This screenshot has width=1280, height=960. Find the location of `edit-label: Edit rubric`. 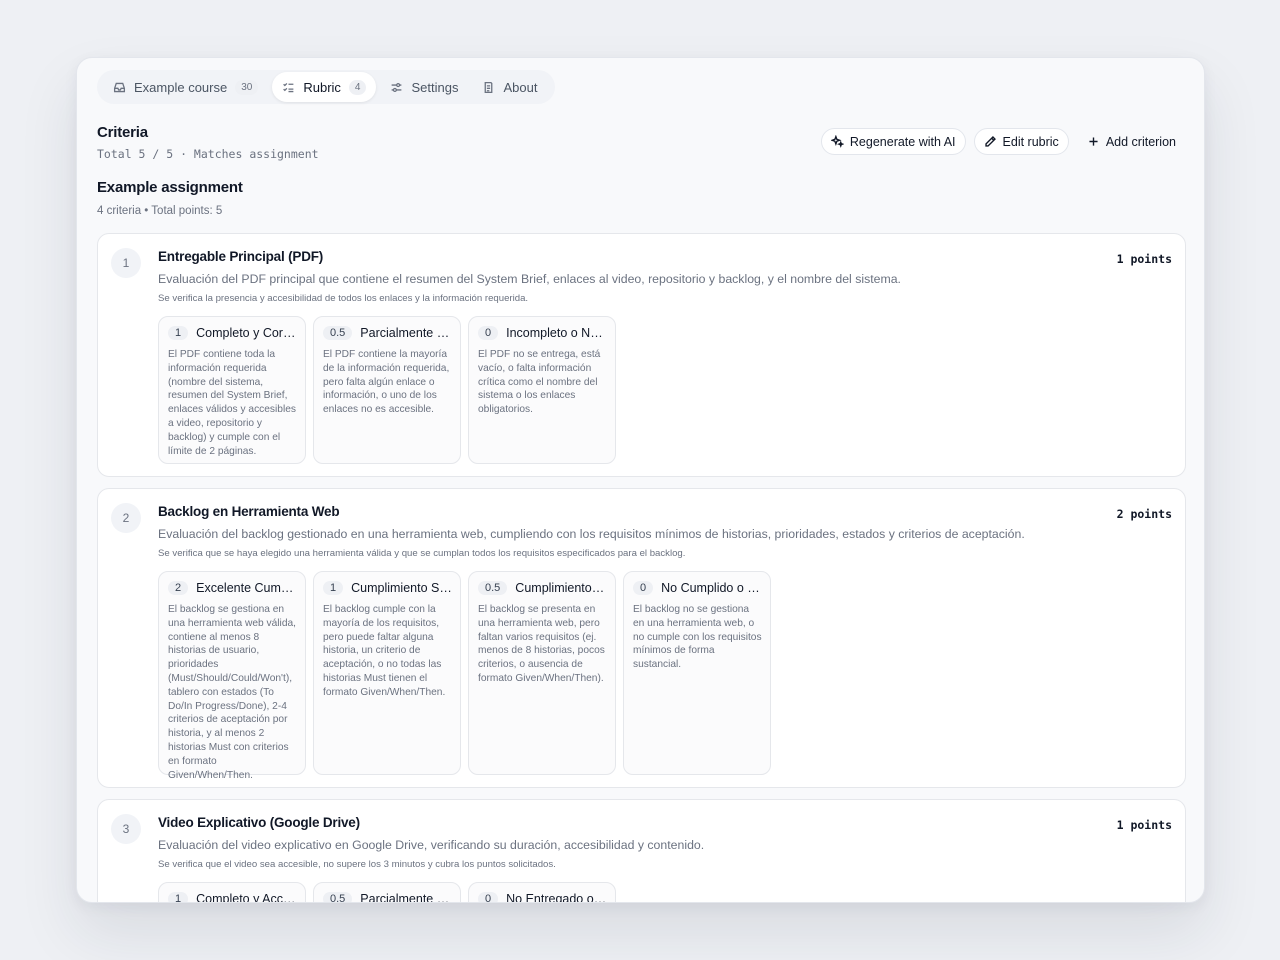

edit-label: Edit rubric is located at coordinates (1030, 141).